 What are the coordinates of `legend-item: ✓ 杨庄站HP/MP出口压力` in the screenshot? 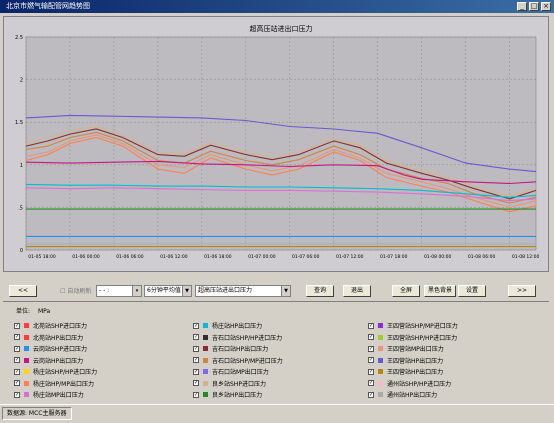 It's located at (54, 383).